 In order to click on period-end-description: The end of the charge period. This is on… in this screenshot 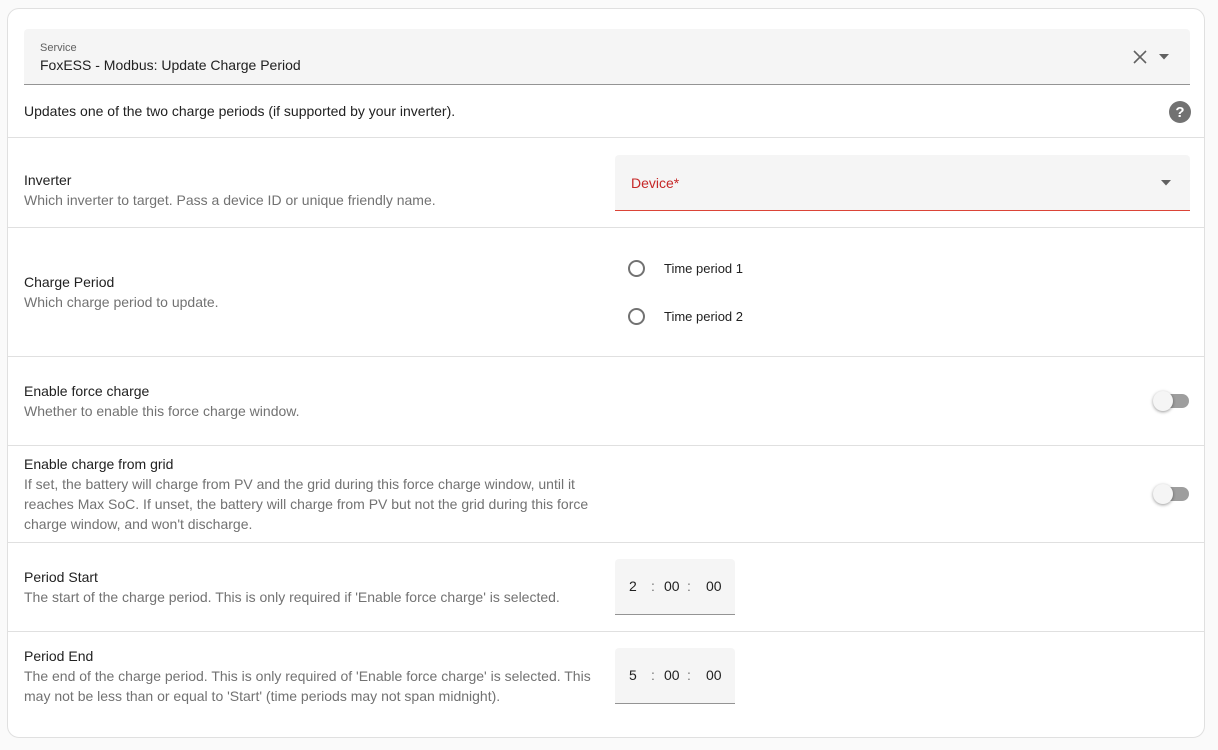, I will do `click(307, 686)`.